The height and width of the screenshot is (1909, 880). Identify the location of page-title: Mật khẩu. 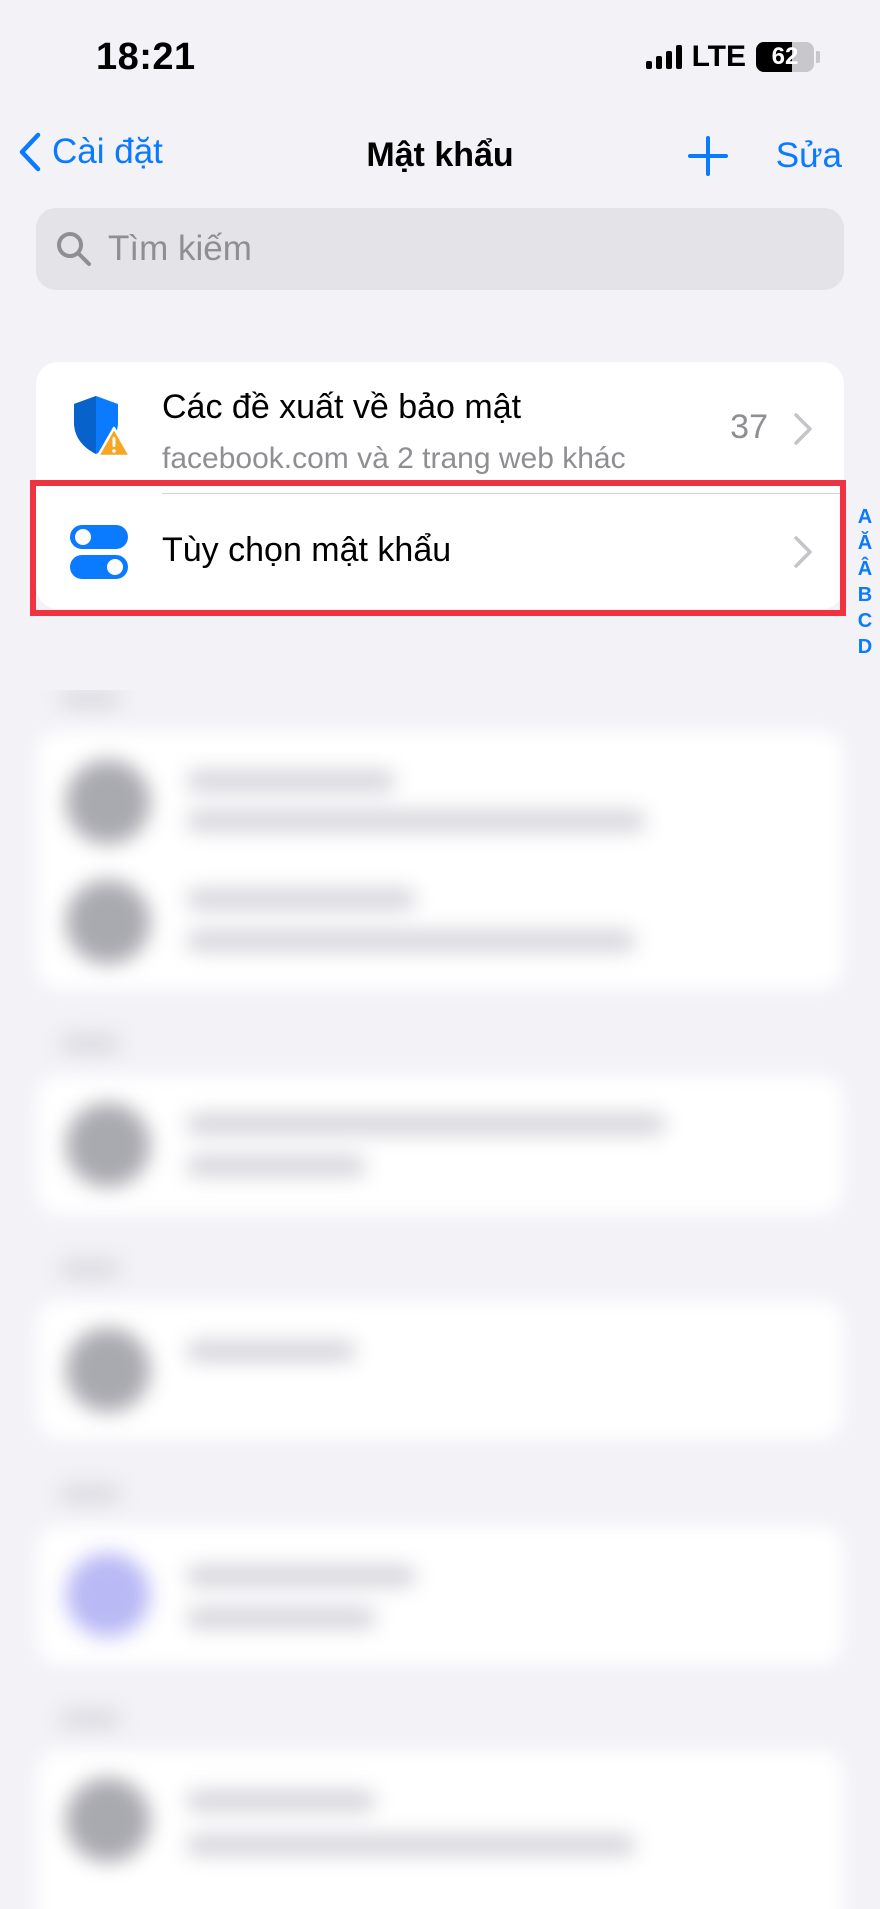
(440, 155).